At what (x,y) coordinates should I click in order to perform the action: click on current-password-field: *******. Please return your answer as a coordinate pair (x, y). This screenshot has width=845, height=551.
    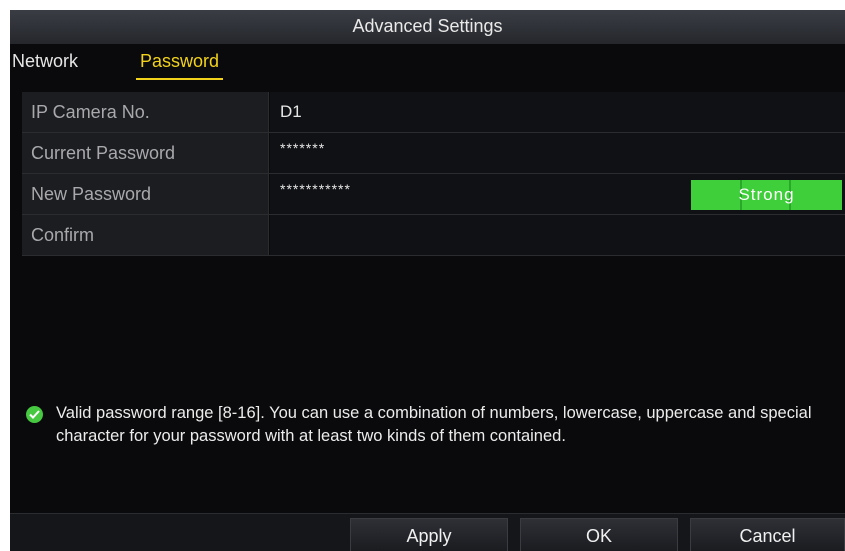
    Looking at the image, I should click on (557, 153).